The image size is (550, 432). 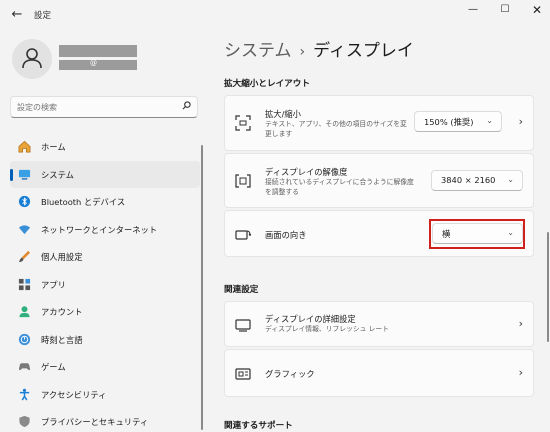 I want to click on search-box, so click(x=104, y=107).